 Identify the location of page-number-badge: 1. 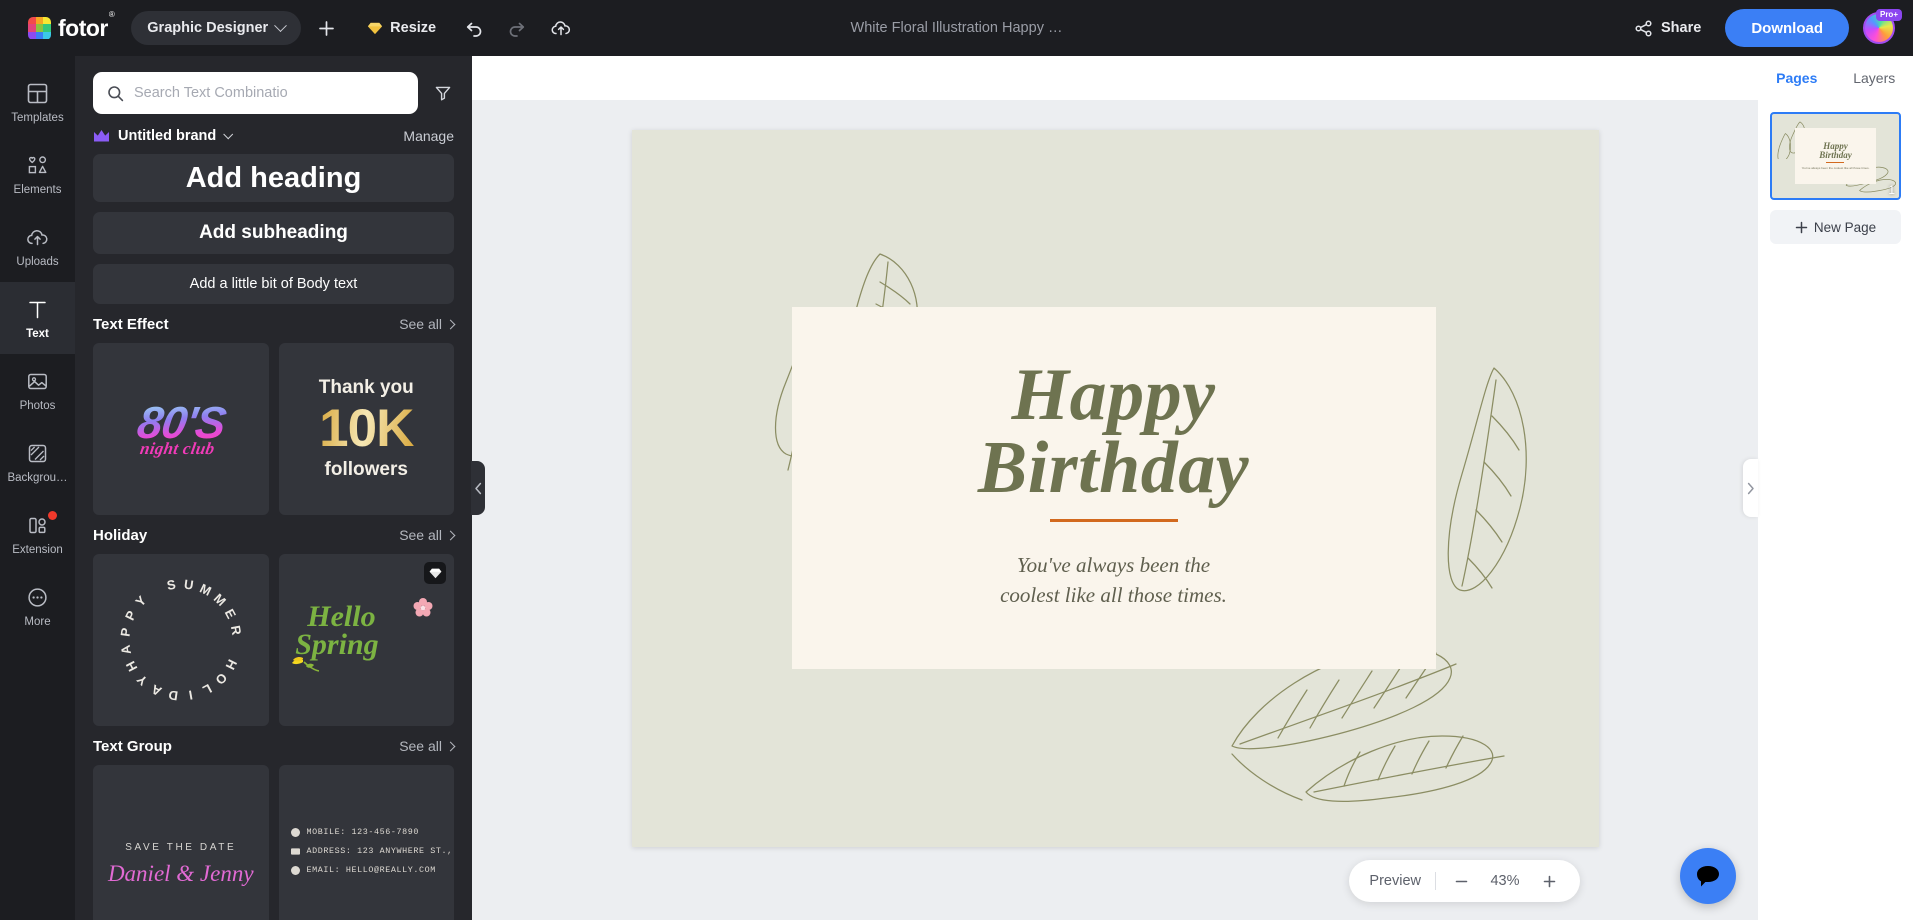
(1891, 190).